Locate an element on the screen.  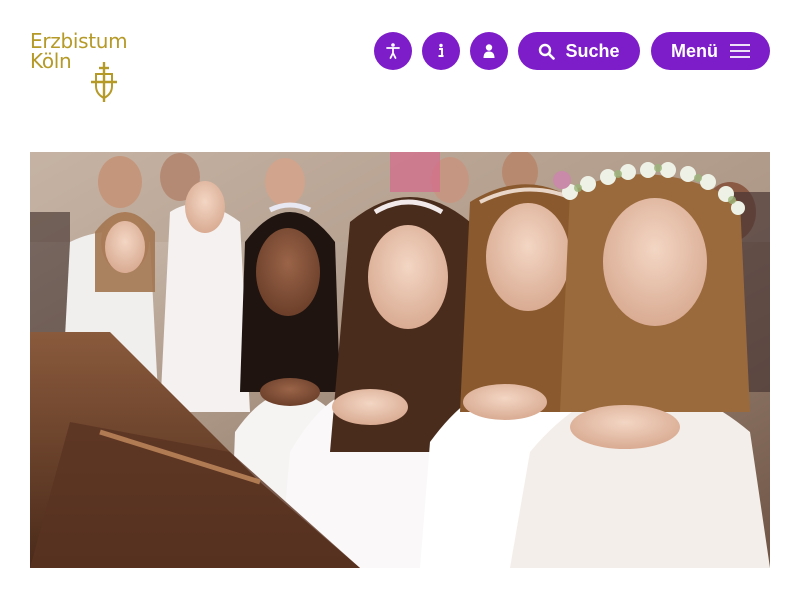
user-icon is located at coordinates (489, 51).